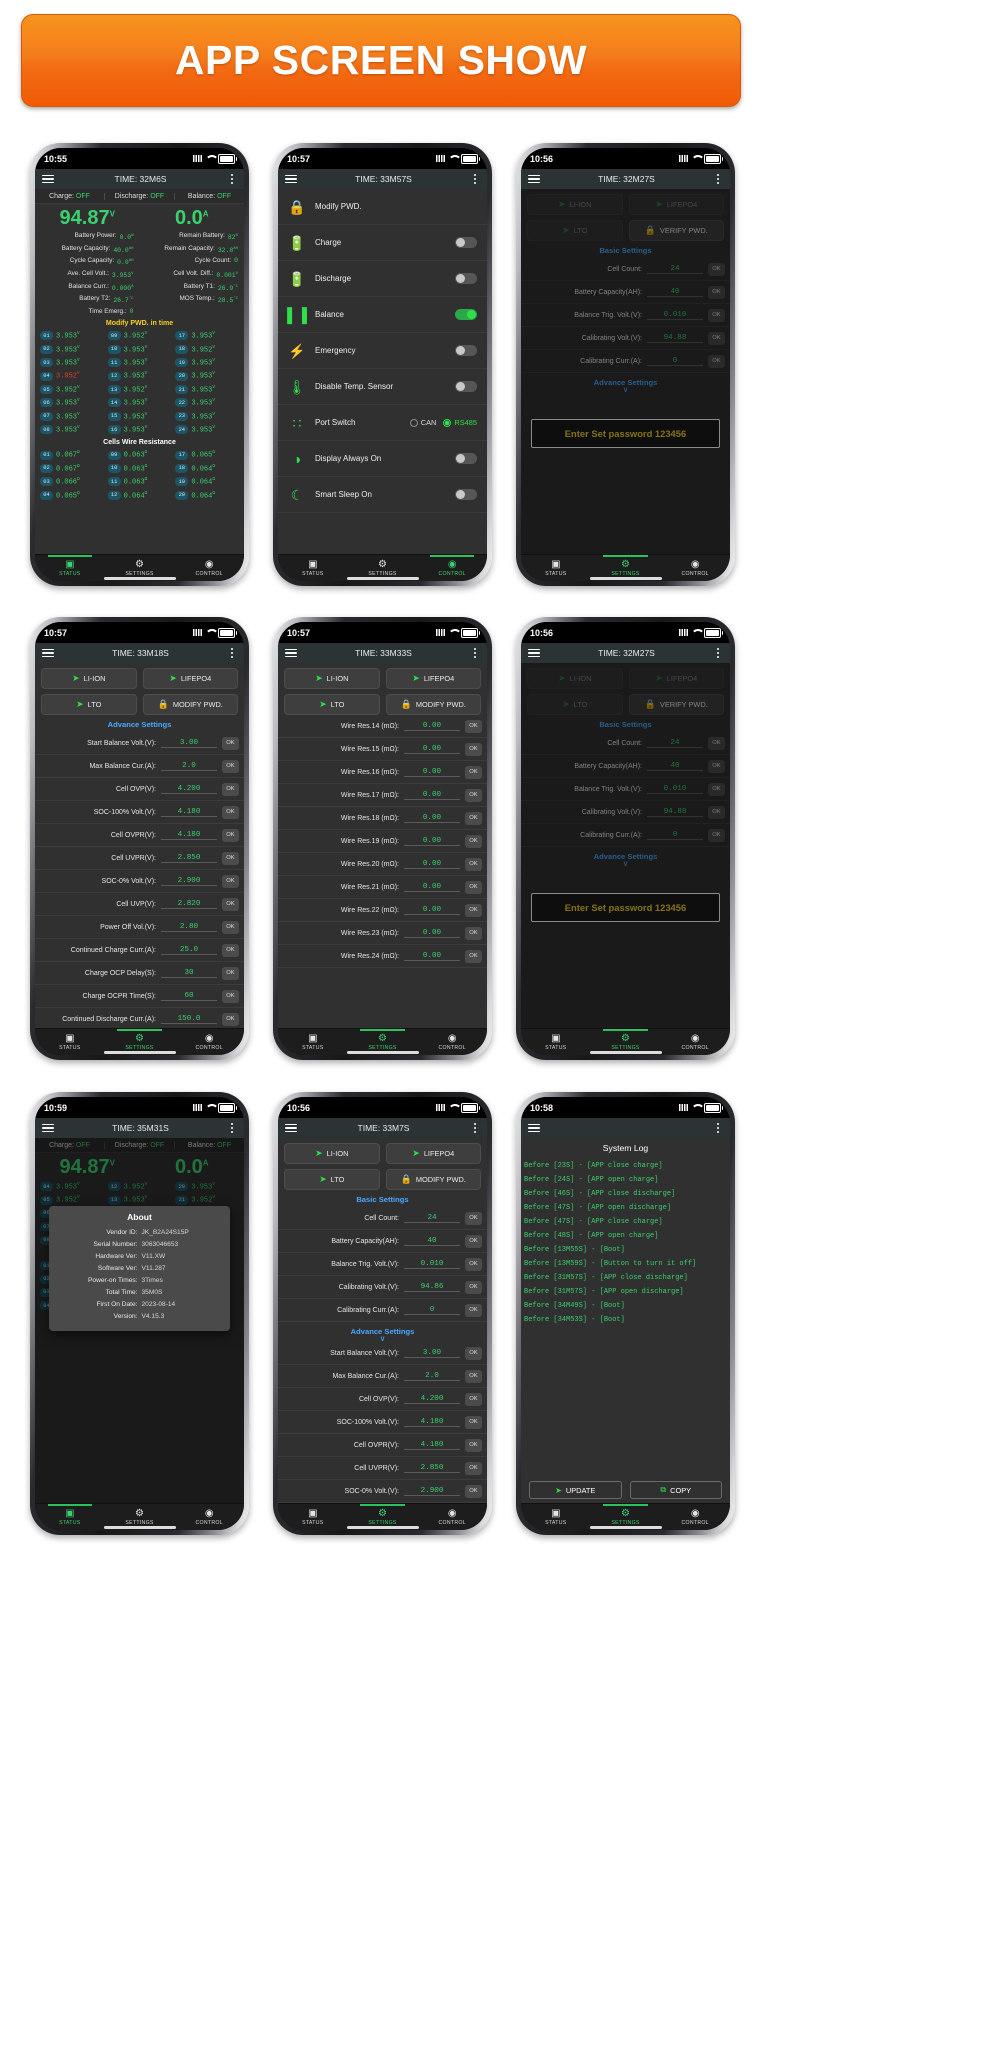  What do you see at coordinates (433, 1179) in the screenshot?
I see `chip-modify-pwd-: 🔒 MODIFY PWD.` at bounding box center [433, 1179].